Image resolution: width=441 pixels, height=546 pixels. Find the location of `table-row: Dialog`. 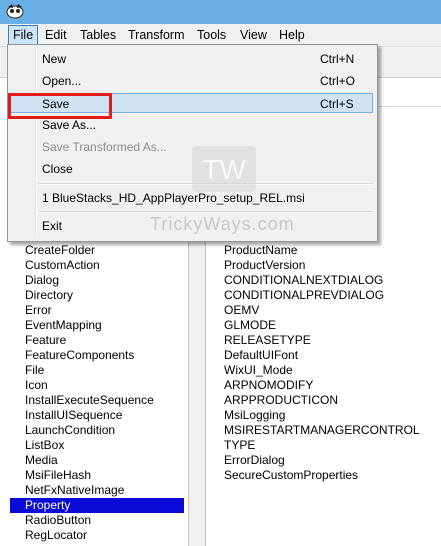

table-row: Dialog is located at coordinates (41, 280).